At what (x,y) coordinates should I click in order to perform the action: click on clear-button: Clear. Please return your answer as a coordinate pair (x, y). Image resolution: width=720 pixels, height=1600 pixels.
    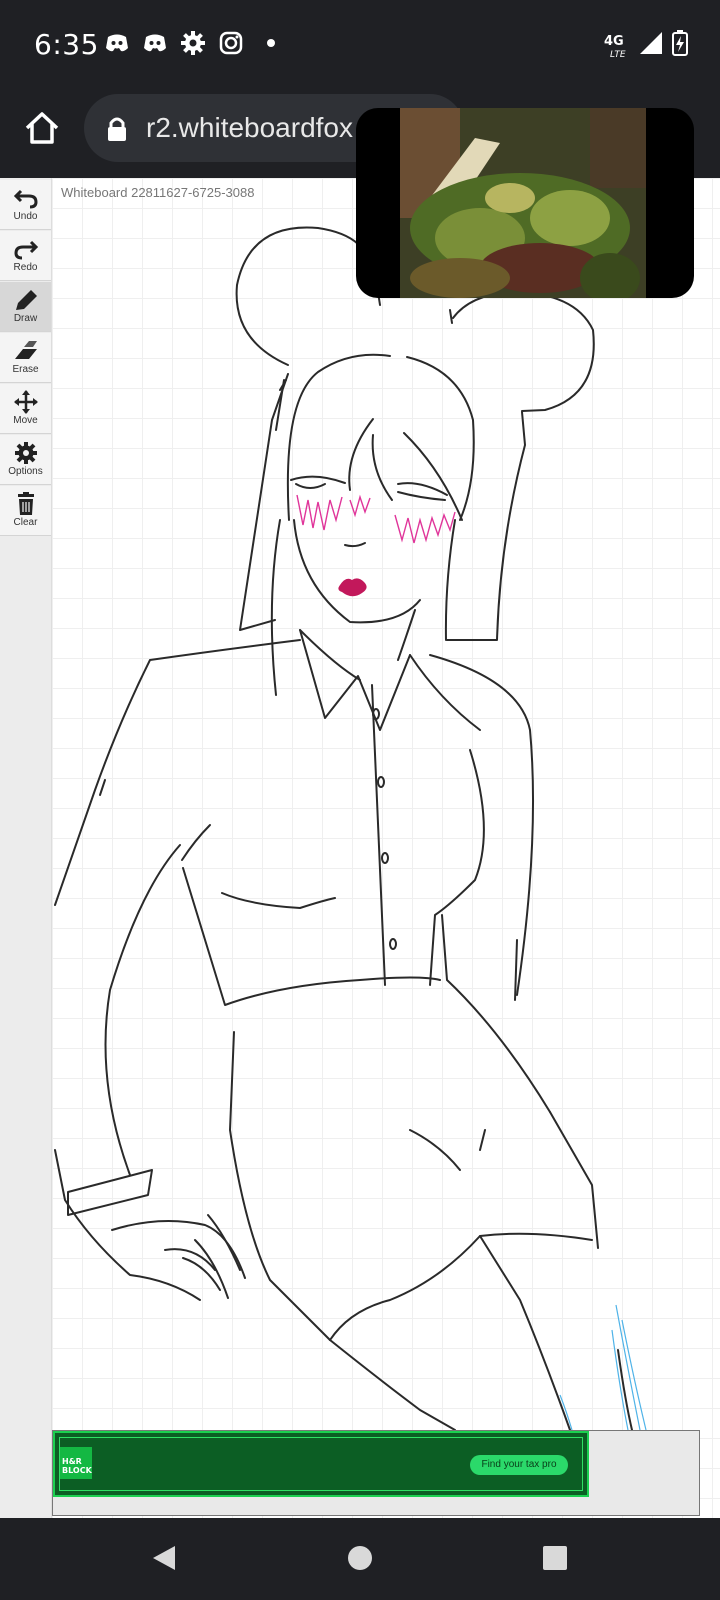
    Looking at the image, I should click on (25, 511).